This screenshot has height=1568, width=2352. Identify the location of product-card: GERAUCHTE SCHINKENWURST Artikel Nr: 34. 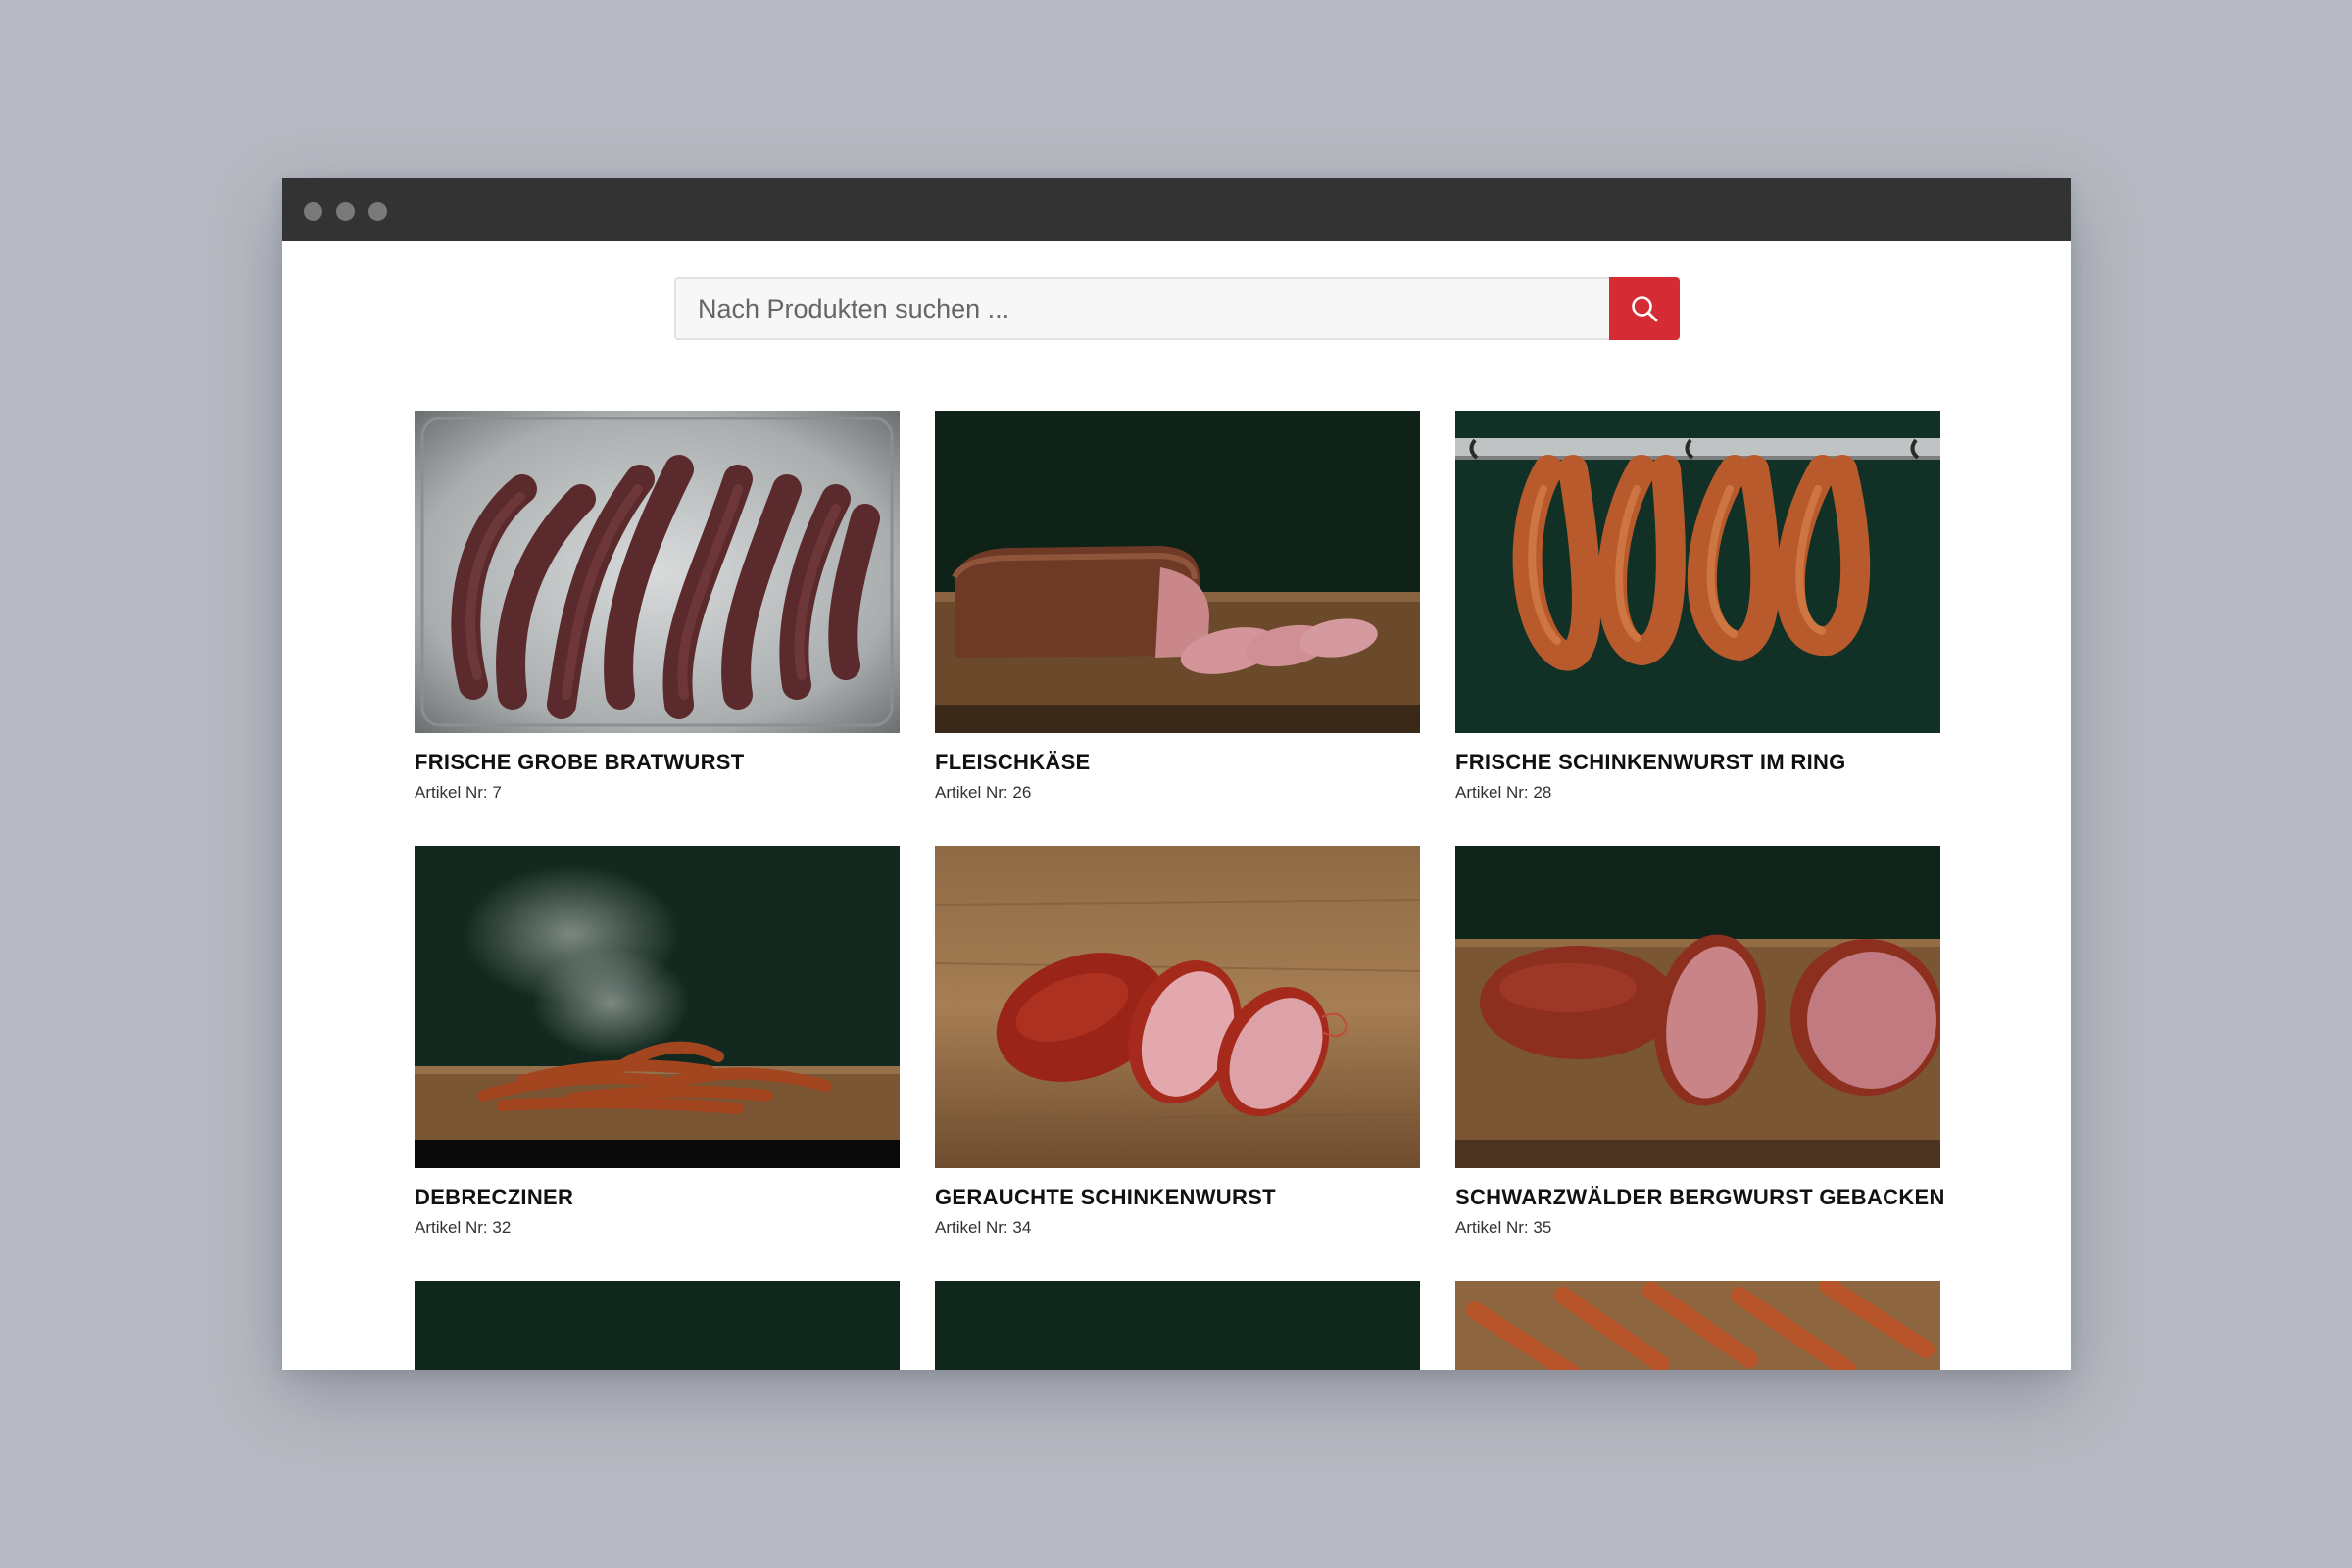
(1177, 1042).